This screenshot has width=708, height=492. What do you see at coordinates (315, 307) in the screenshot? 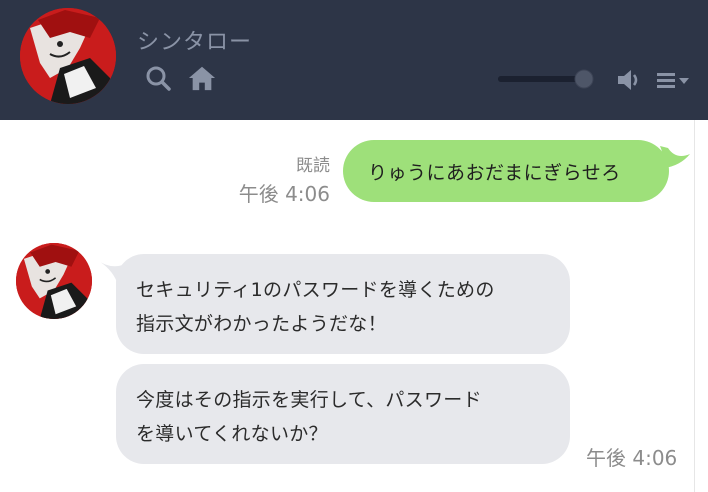
I see `incoming-message-text: セキュリティ1のパスワードを導くための 指示文がわかったようだな！` at bounding box center [315, 307].